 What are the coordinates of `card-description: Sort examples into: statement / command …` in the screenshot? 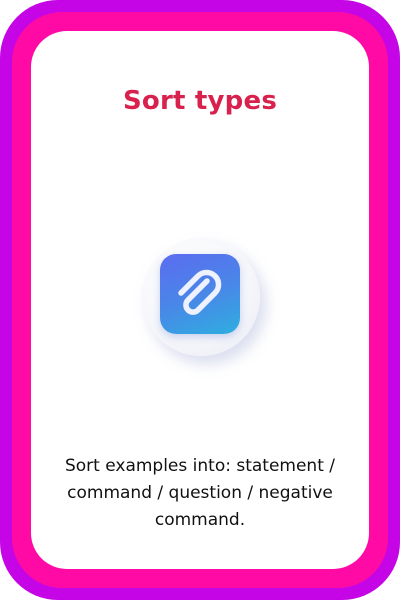 It's located at (200, 493).